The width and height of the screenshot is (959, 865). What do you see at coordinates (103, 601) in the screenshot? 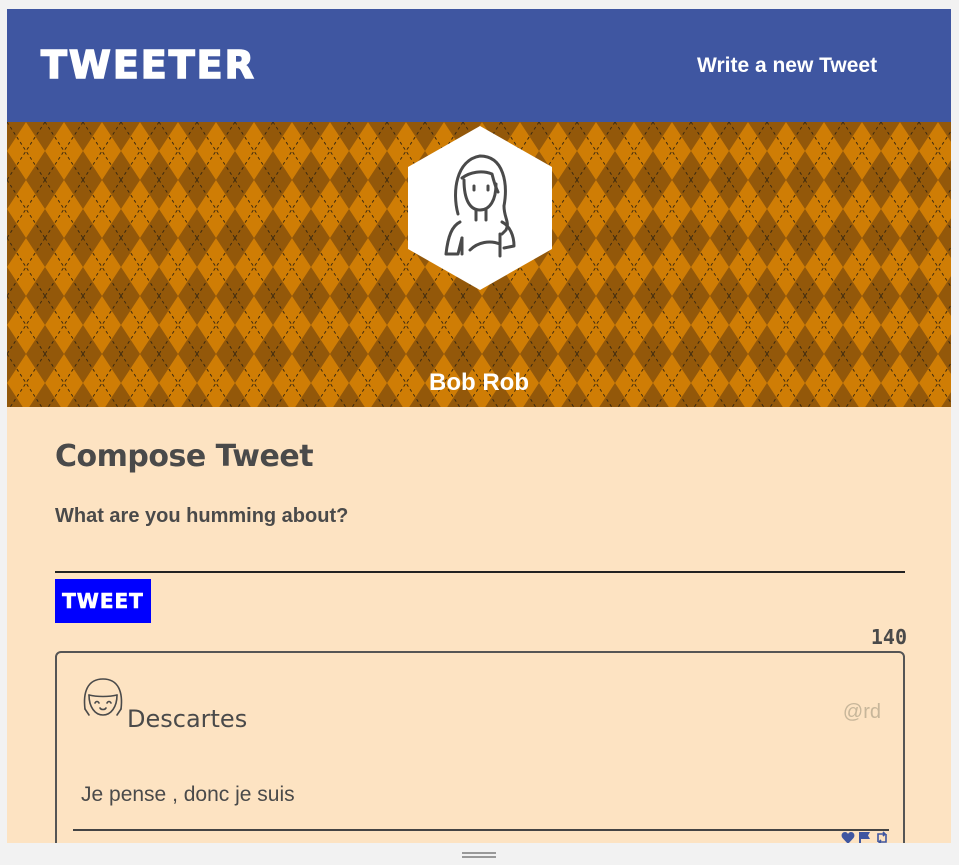
I see `tweet-button: TWEET` at bounding box center [103, 601].